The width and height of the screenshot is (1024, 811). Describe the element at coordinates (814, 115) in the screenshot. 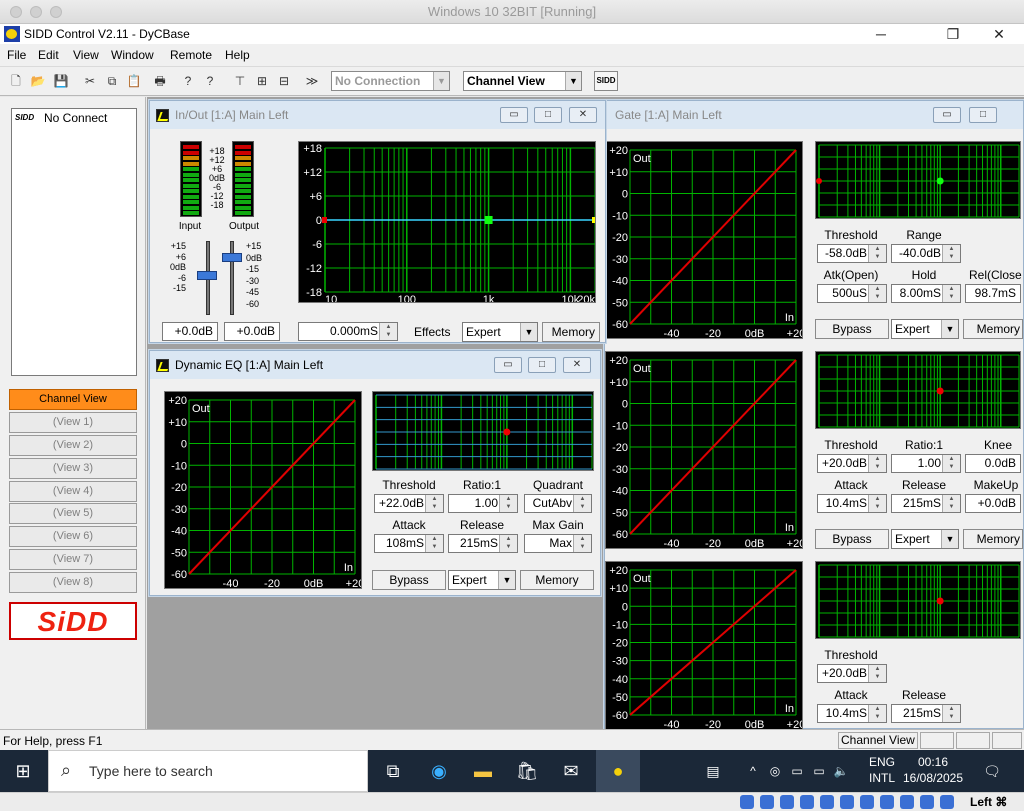

I see `gate-titlebar: Gate [1:A] Main Left ▭ □` at that location.